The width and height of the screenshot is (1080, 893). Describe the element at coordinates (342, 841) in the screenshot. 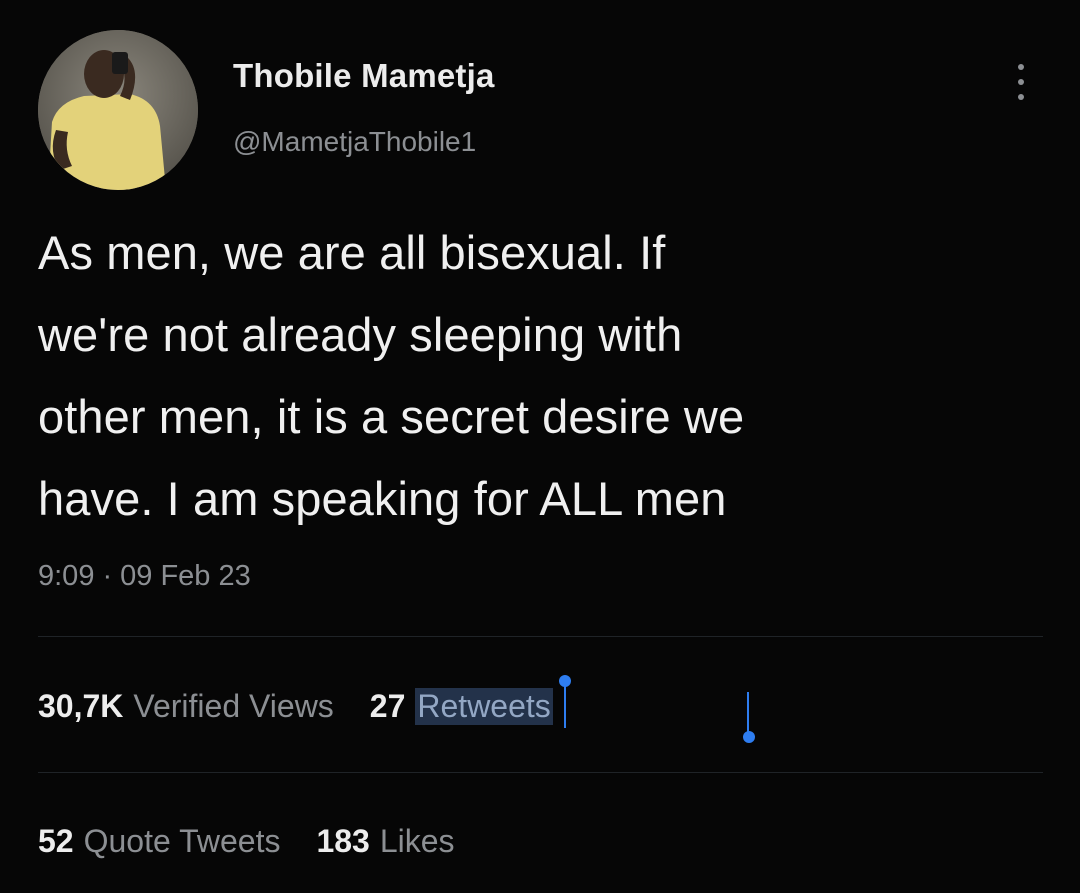

I see `likes-count: 183` at that location.